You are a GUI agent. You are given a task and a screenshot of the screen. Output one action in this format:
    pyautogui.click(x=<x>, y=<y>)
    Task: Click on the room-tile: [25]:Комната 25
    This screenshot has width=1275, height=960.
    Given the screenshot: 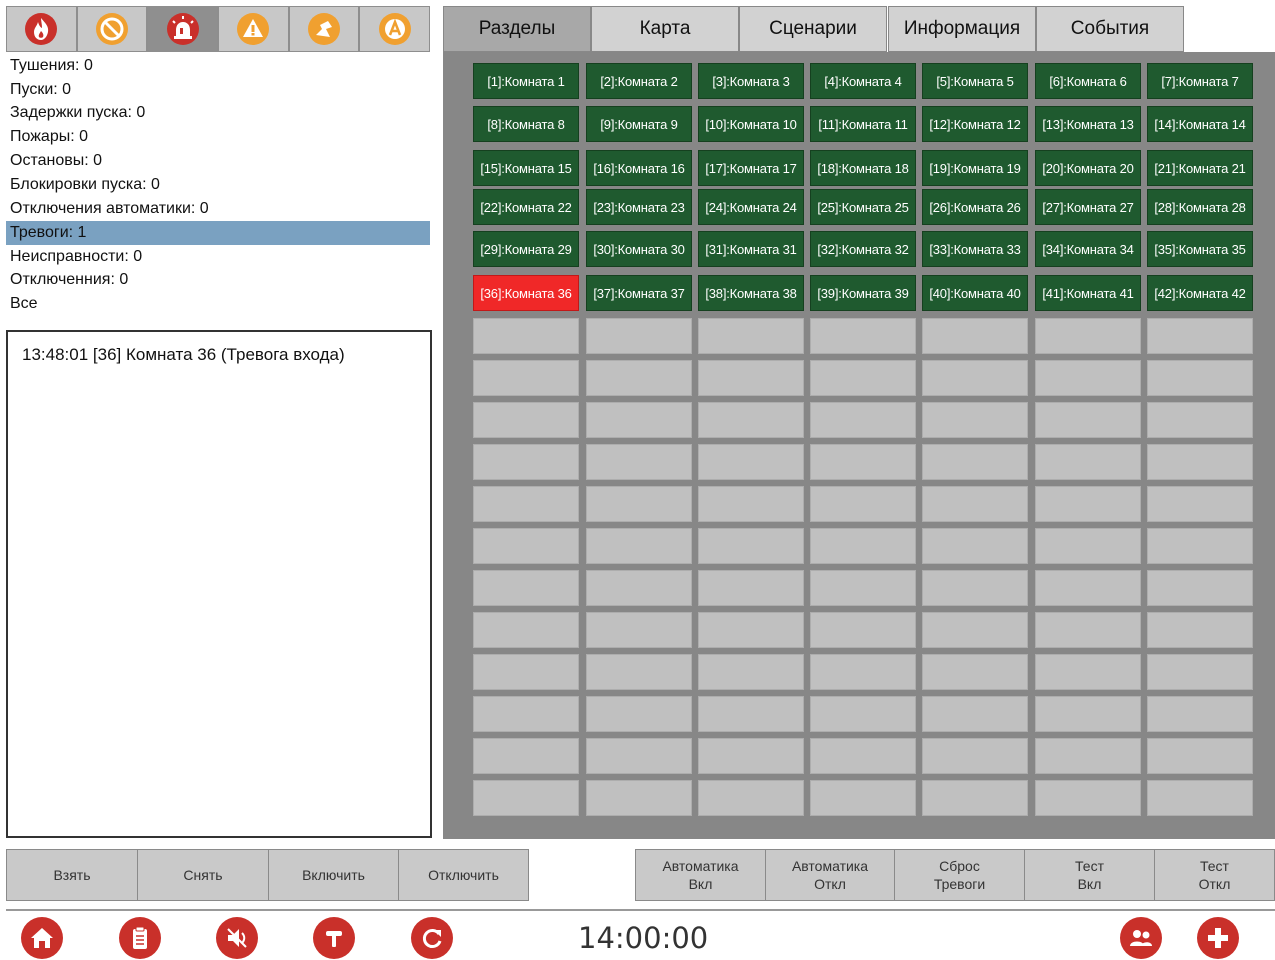 What is the action you would take?
    pyautogui.click(x=863, y=207)
    